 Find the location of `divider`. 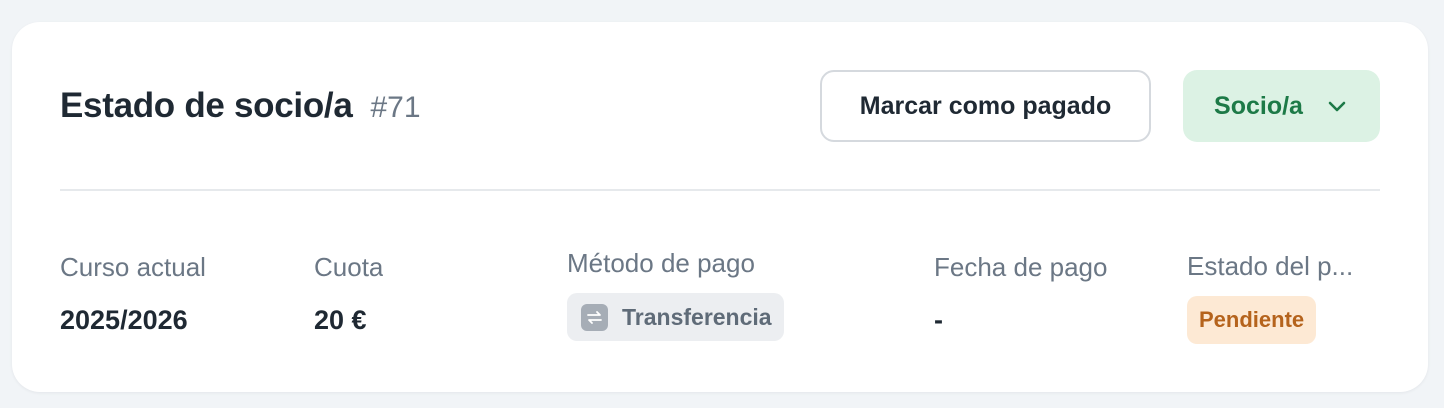

divider is located at coordinates (720, 190).